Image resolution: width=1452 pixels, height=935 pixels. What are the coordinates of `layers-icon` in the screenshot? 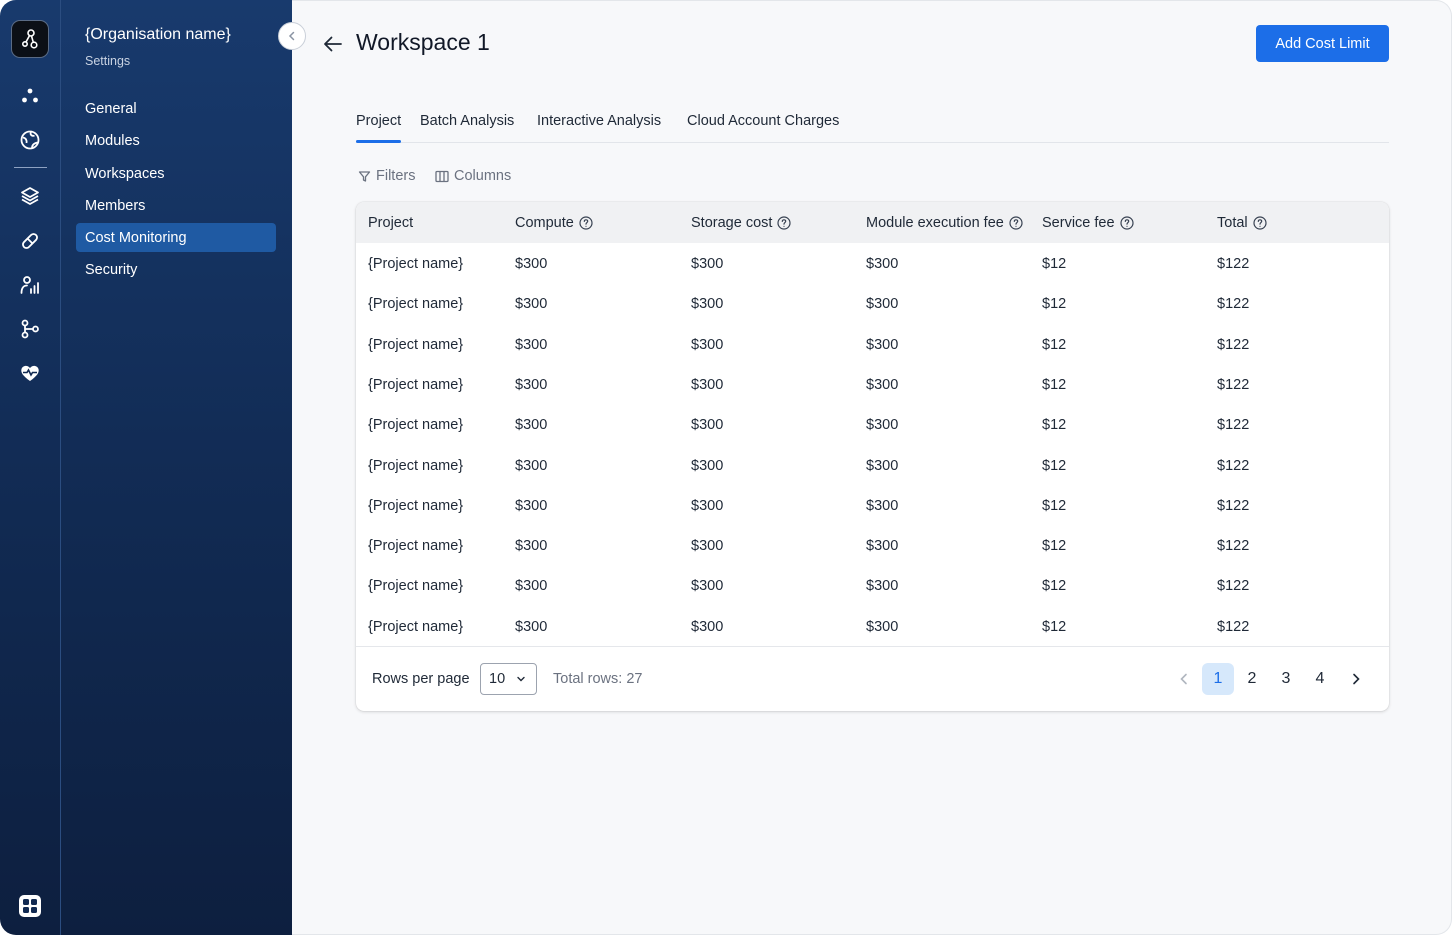 It's located at (30, 196).